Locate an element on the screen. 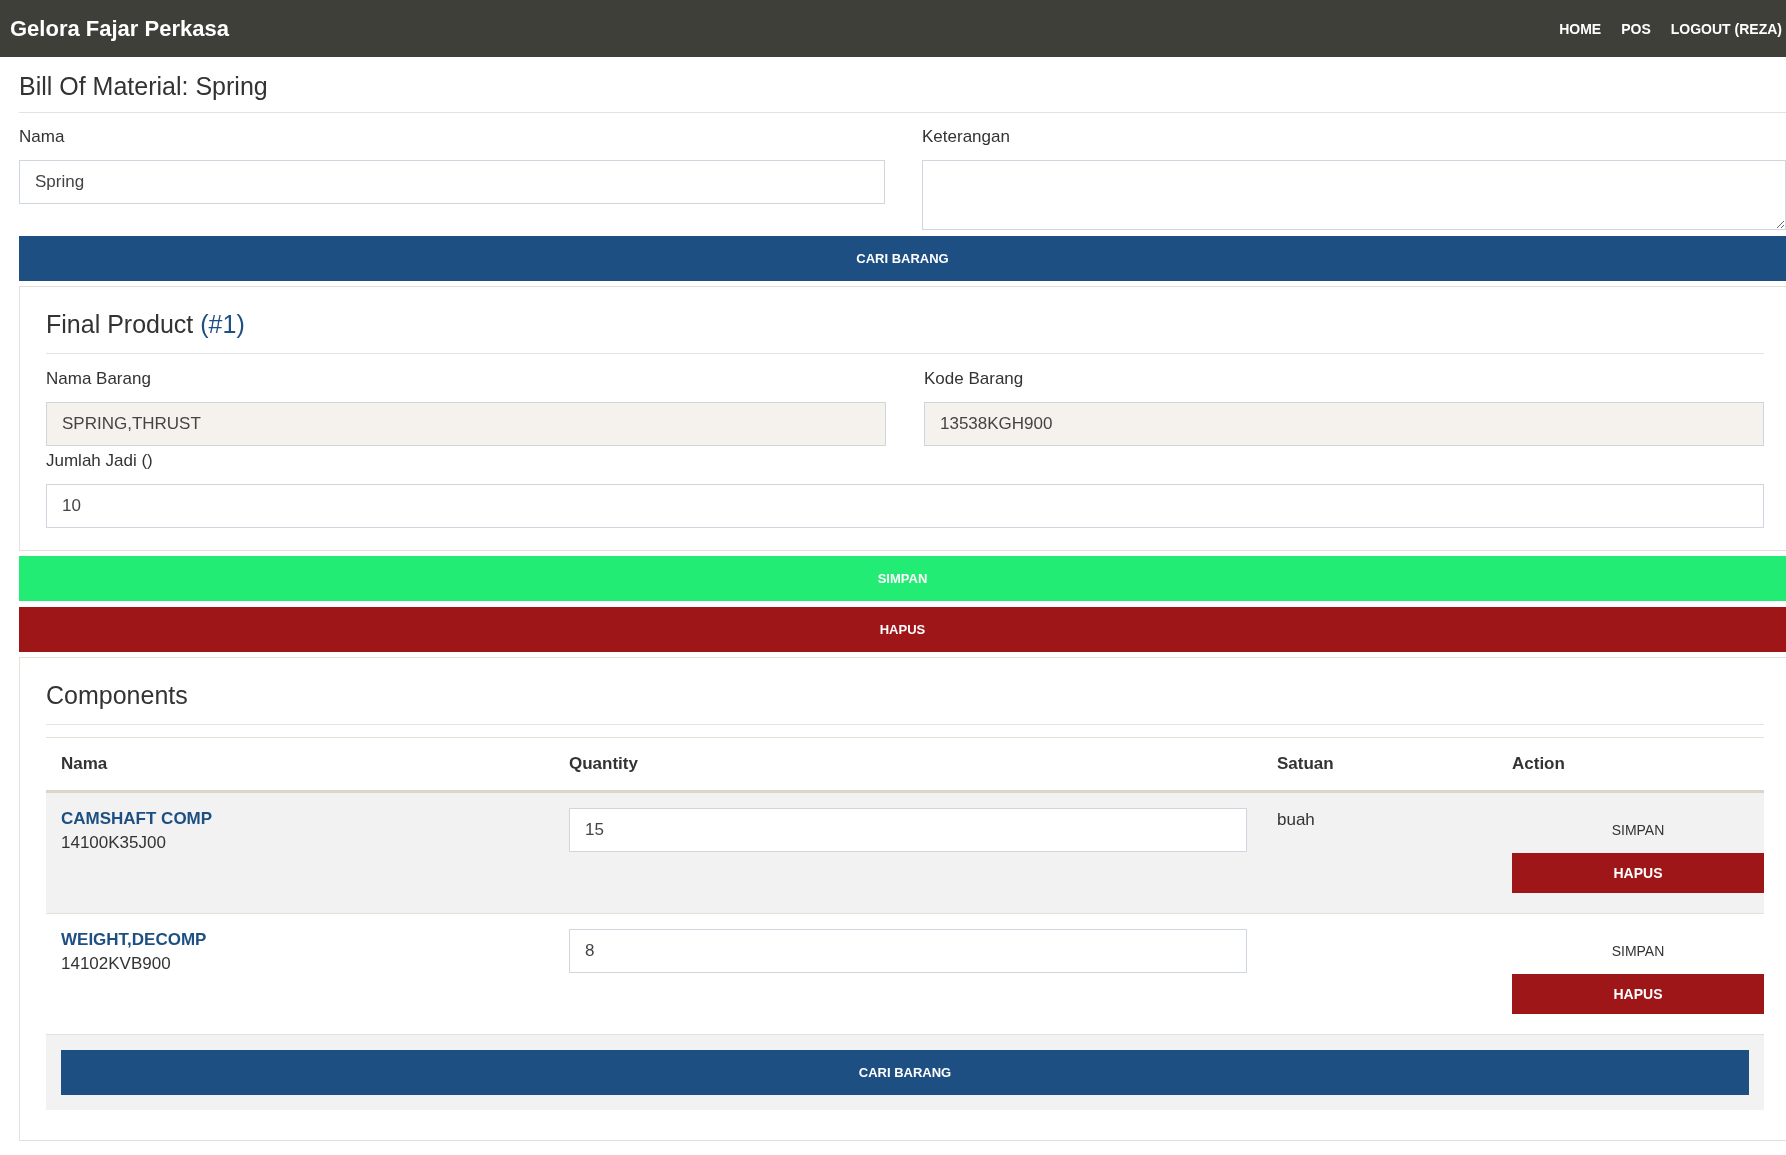 This screenshot has width=1786, height=1155. panel-title: Components is located at coordinates (905, 691).